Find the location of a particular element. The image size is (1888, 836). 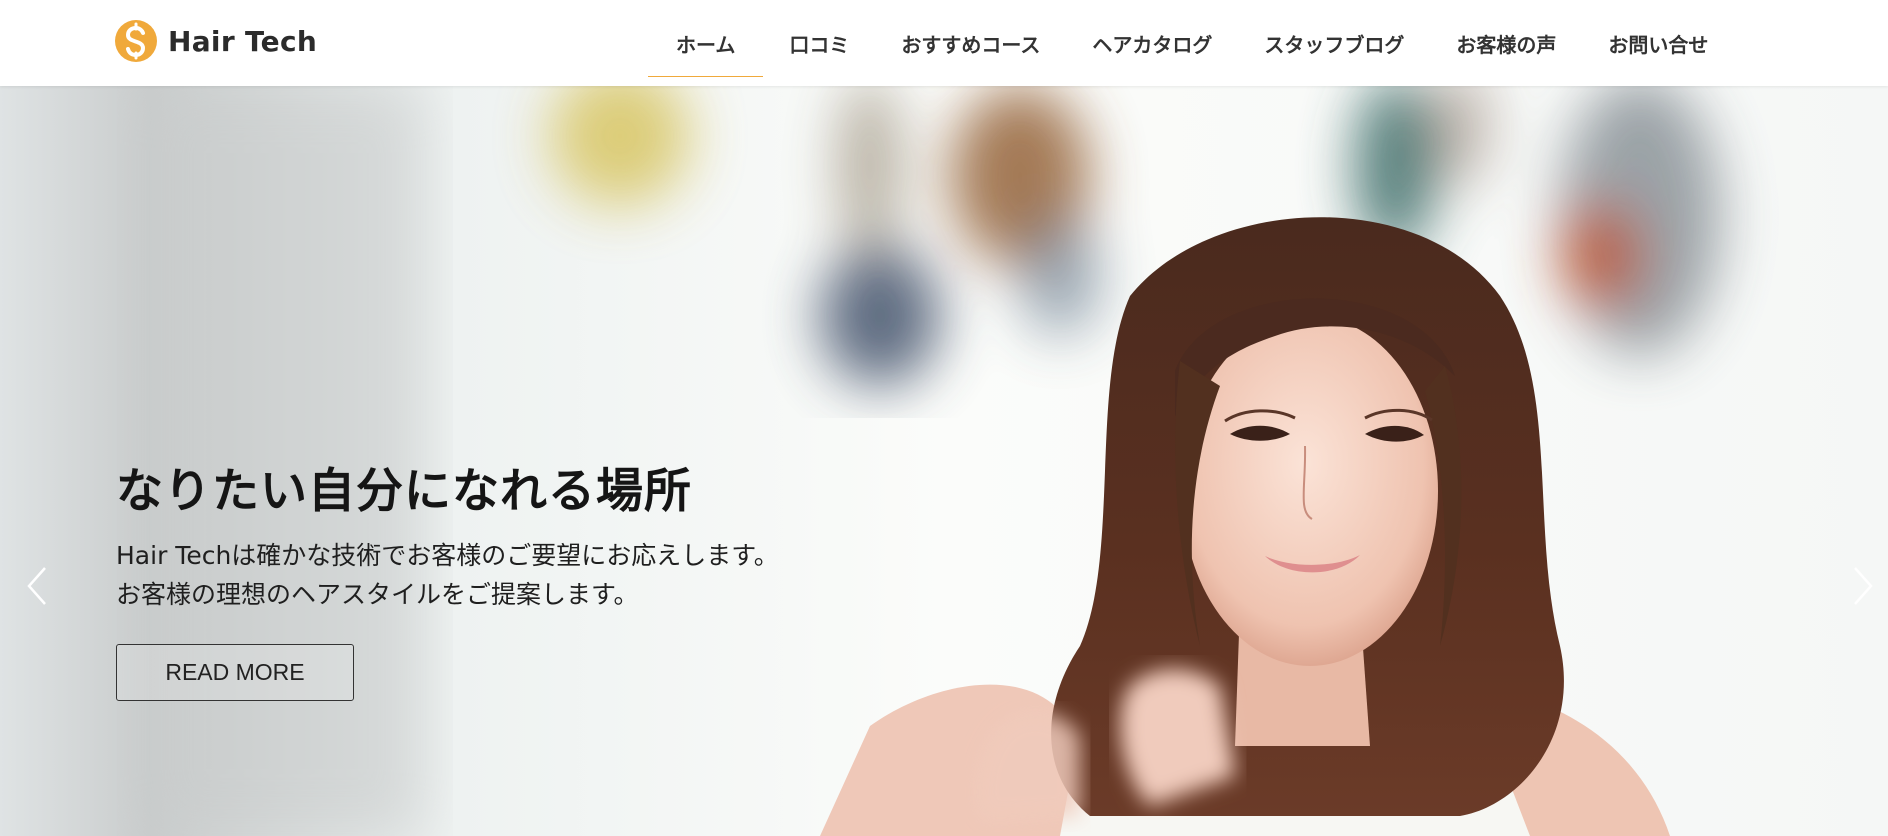

hero-title: なりたい自分になれる場所 is located at coordinates (404, 491).